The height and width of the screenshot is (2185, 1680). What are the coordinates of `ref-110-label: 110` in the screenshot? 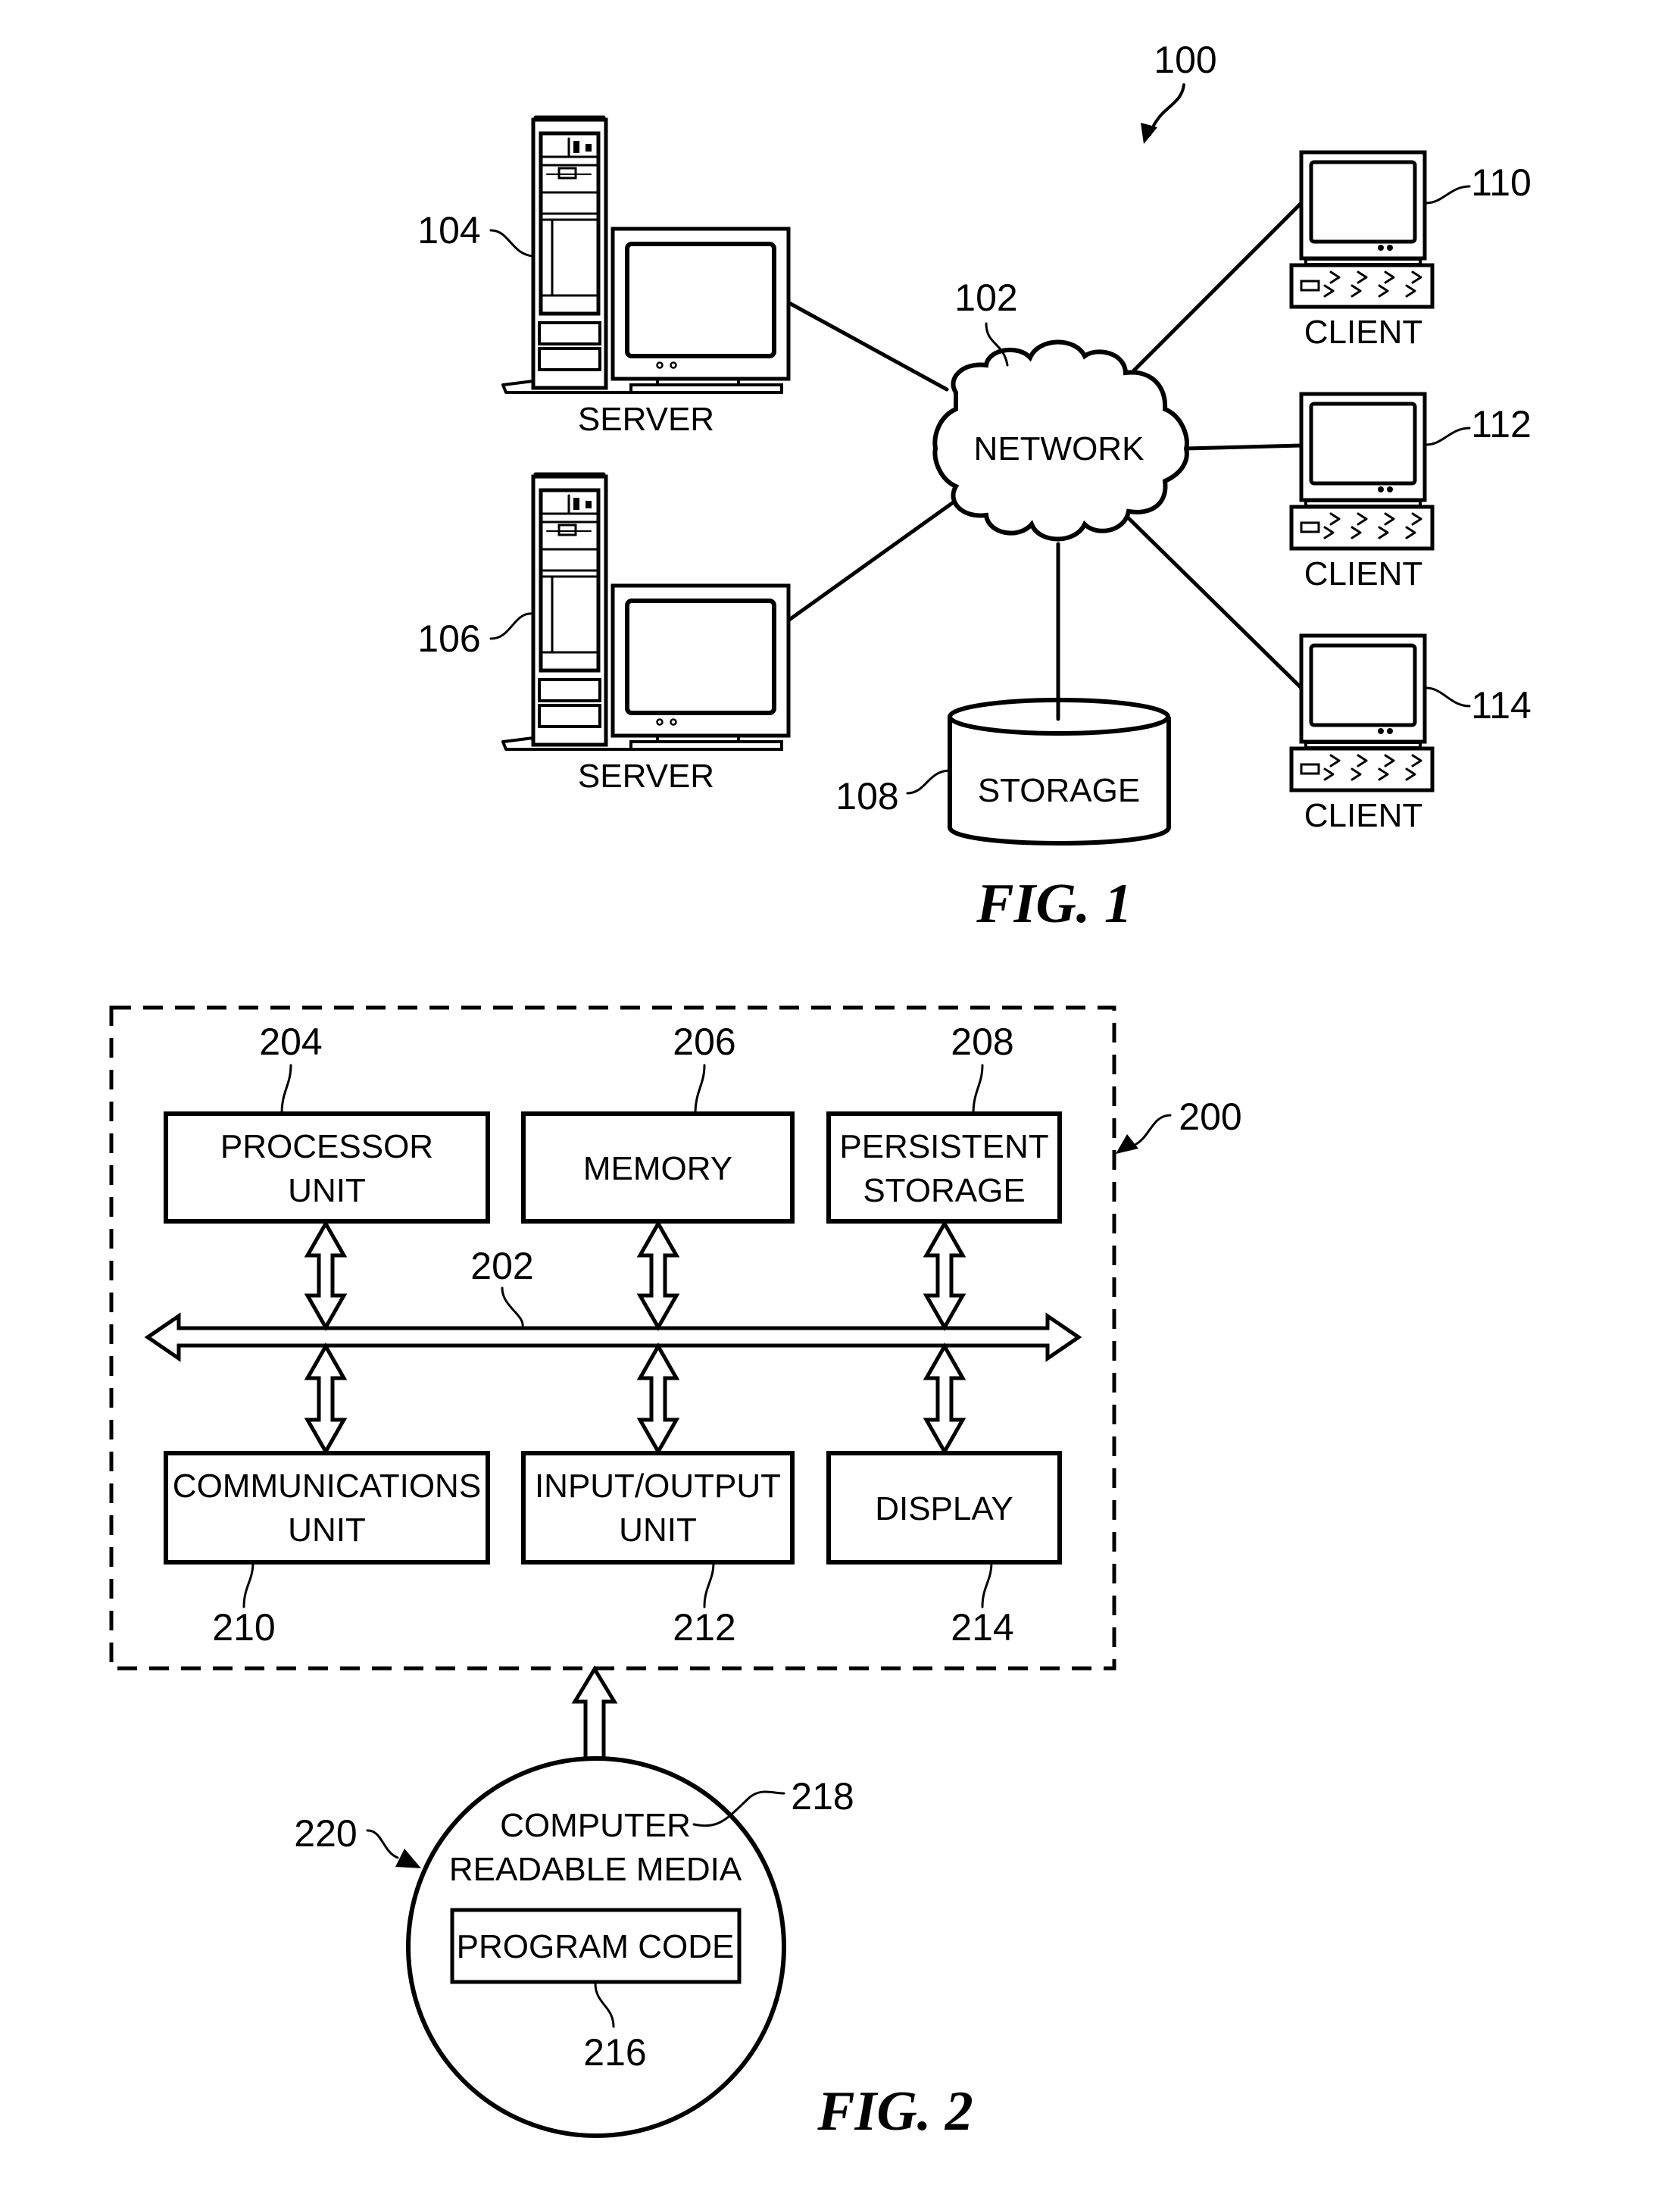 It's located at (1501, 182).